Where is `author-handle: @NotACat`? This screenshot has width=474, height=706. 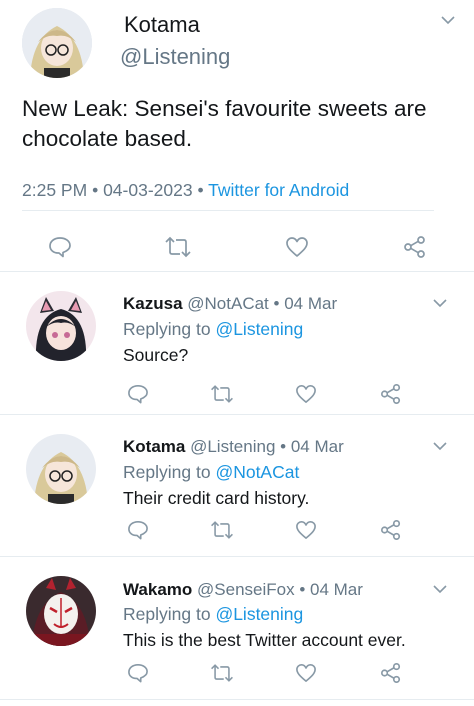 author-handle: @NotACat is located at coordinates (228, 303).